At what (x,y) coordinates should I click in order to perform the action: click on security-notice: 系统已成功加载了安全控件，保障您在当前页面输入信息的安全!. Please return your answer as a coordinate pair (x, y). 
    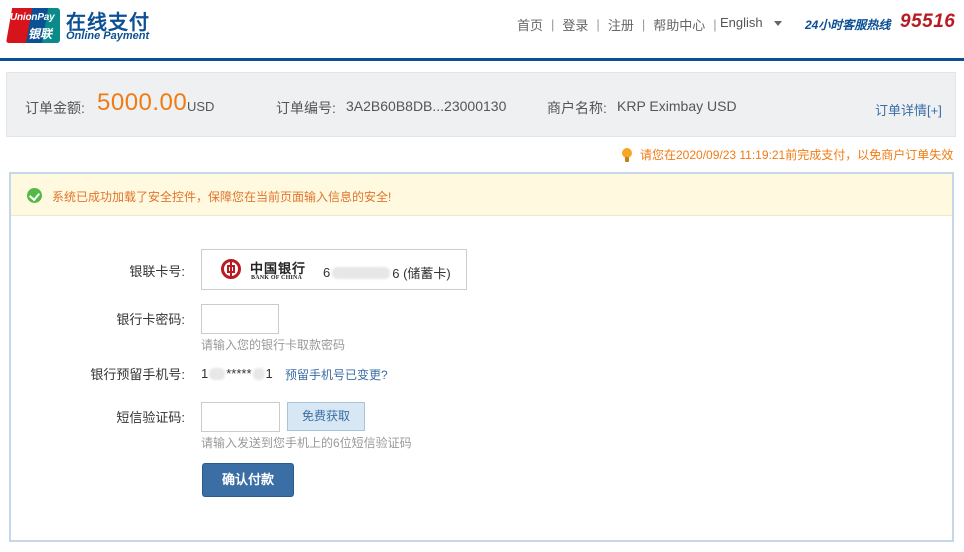
    Looking at the image, I should click on (481, 195).